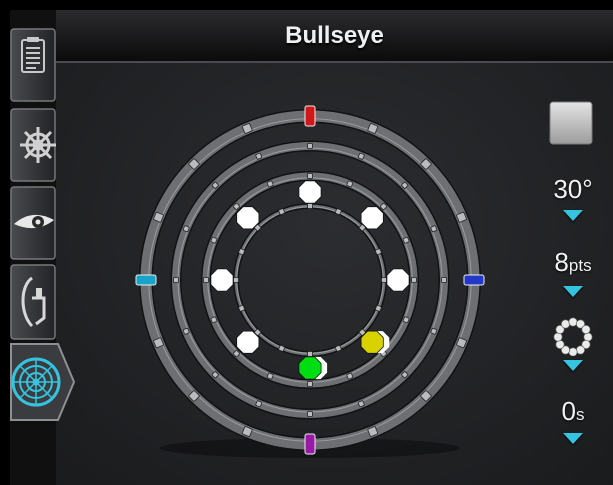  I want to click on angle-control: 30°, so click(573, 200).